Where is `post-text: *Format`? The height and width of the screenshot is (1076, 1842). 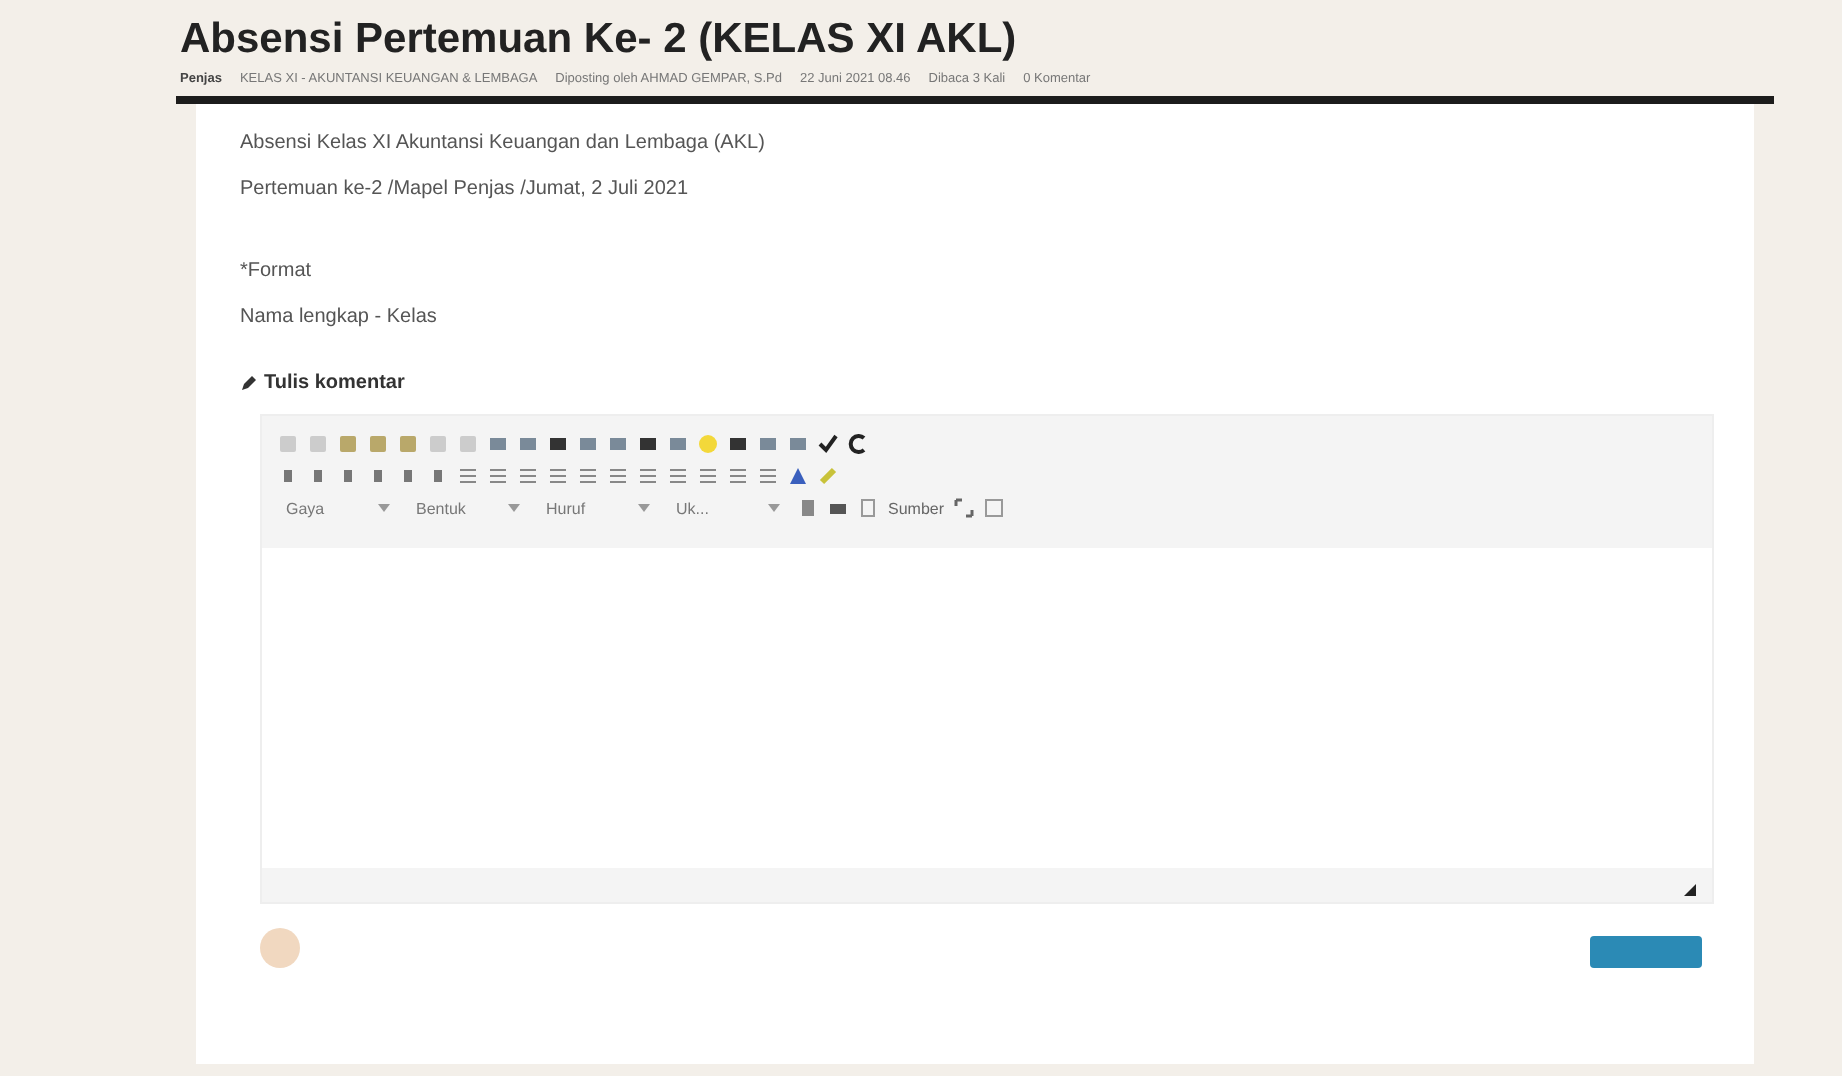 post-text: *Format is located at coordinates (277, 271).